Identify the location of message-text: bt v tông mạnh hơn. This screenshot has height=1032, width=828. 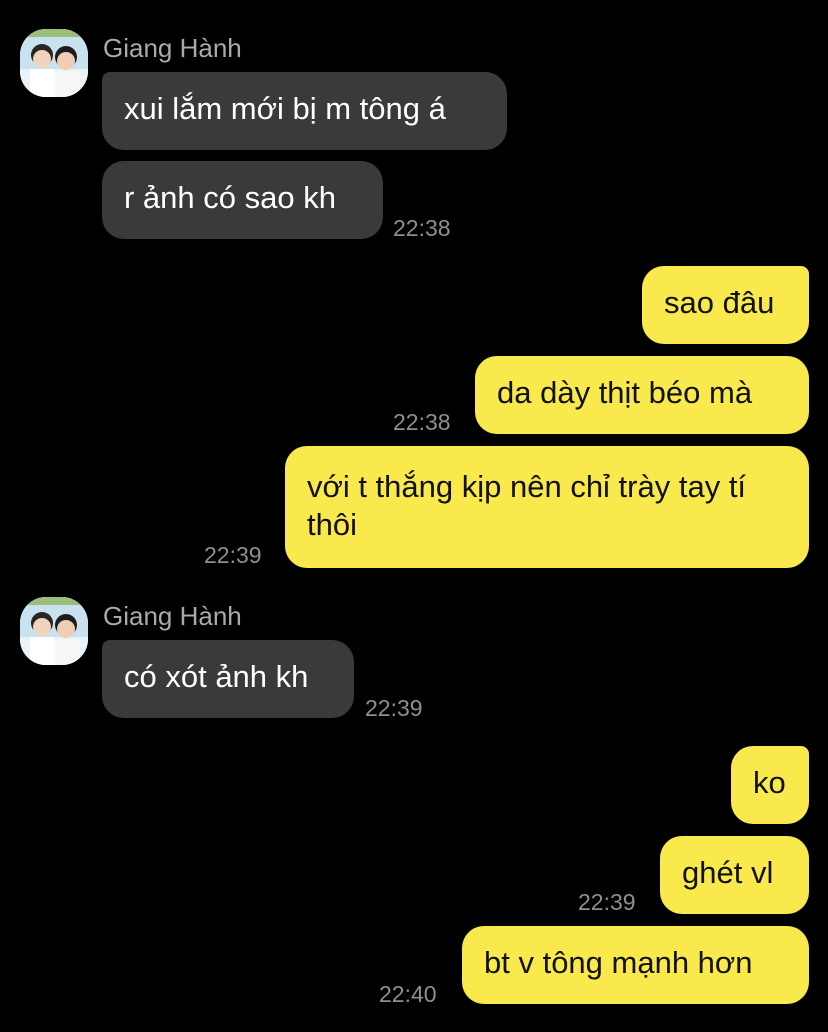
(618, 962).